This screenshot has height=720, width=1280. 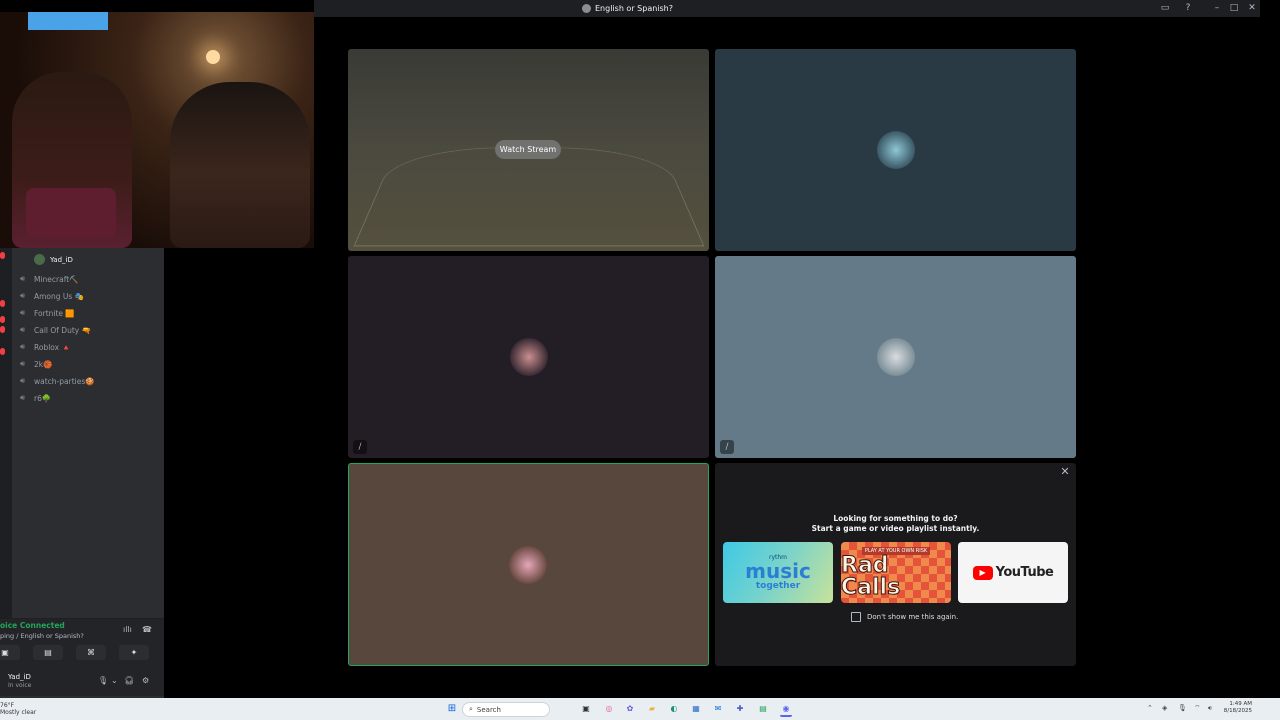 I want to click on voice-user-entry: Yad_iD, so click(x=53, y=259).